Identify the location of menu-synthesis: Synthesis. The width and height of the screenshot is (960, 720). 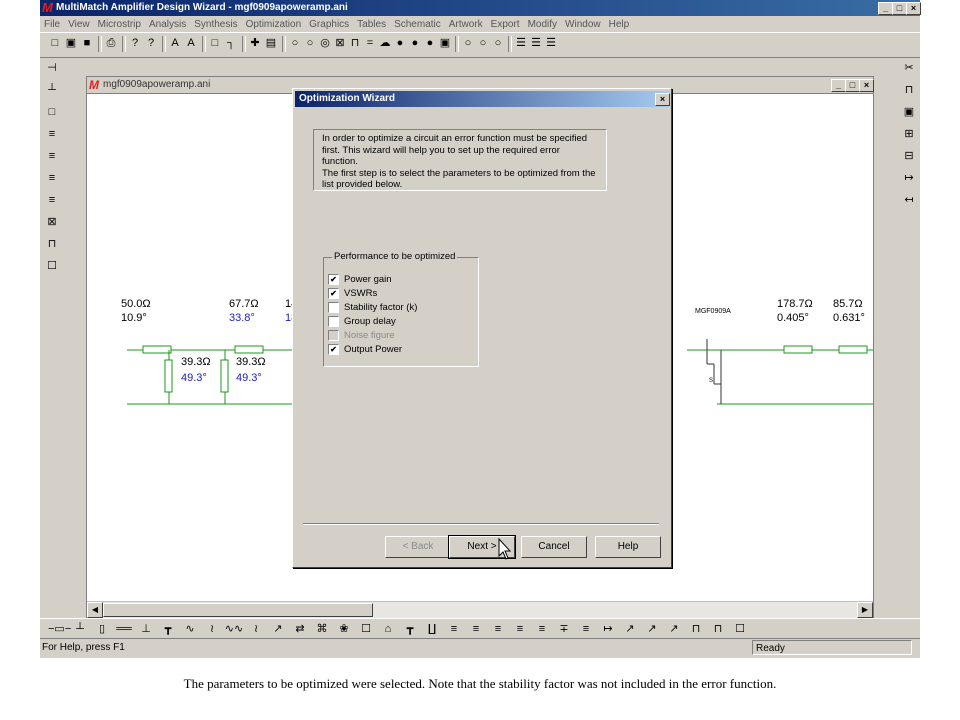
(215, 25).